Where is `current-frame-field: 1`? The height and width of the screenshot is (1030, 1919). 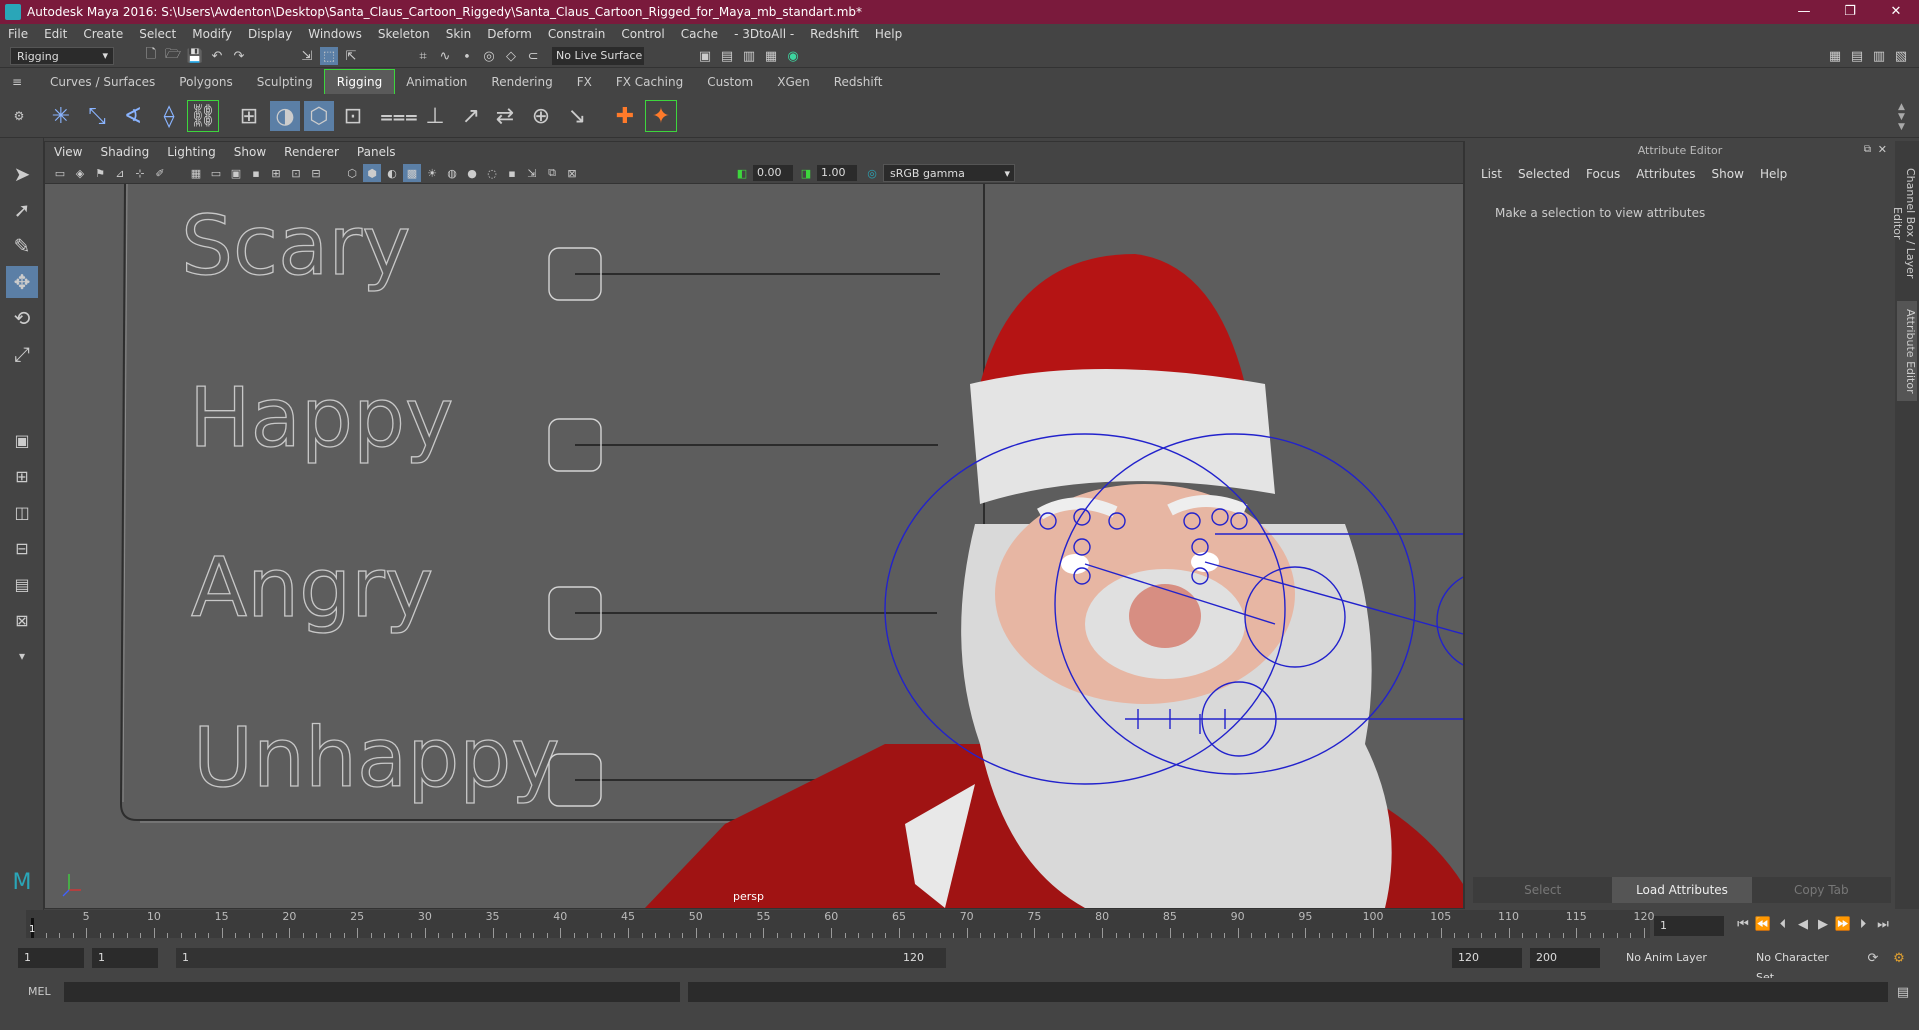
current-frame-field: 1 is located at coordinates (1689, 926).